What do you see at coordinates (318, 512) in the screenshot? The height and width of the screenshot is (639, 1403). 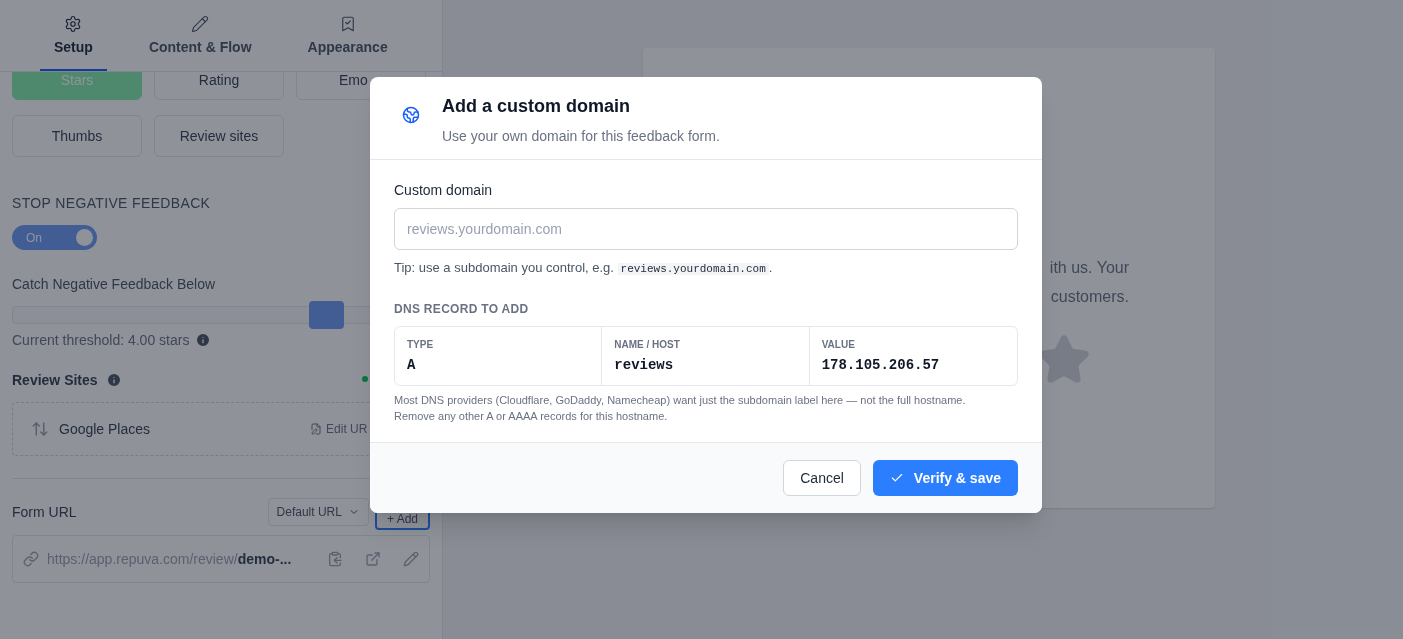 I see `url-dropdown: Default URL` at bounding box center [318, 512].